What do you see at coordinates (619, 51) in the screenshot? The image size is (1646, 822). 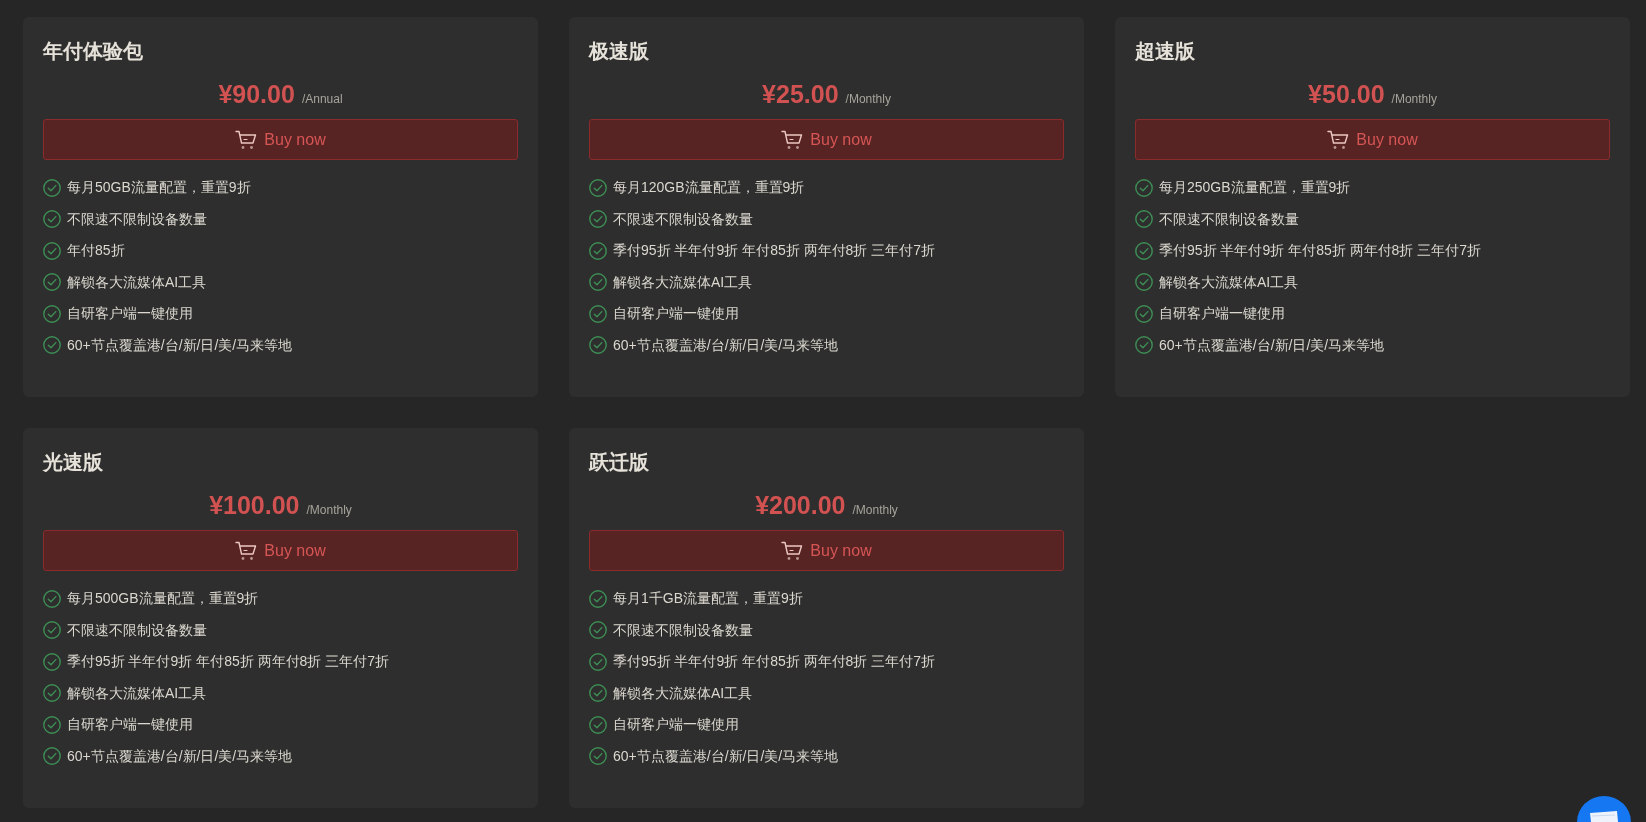 I see `plan-title: 极速版` at bounding box center [619, 51].